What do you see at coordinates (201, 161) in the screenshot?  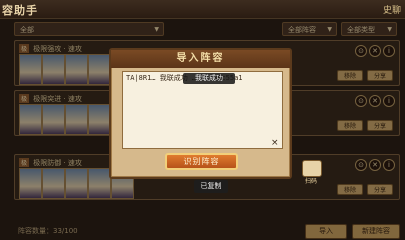 I see `recognize-lineup-button: 识别阵容` at bounding box center [201, 161].